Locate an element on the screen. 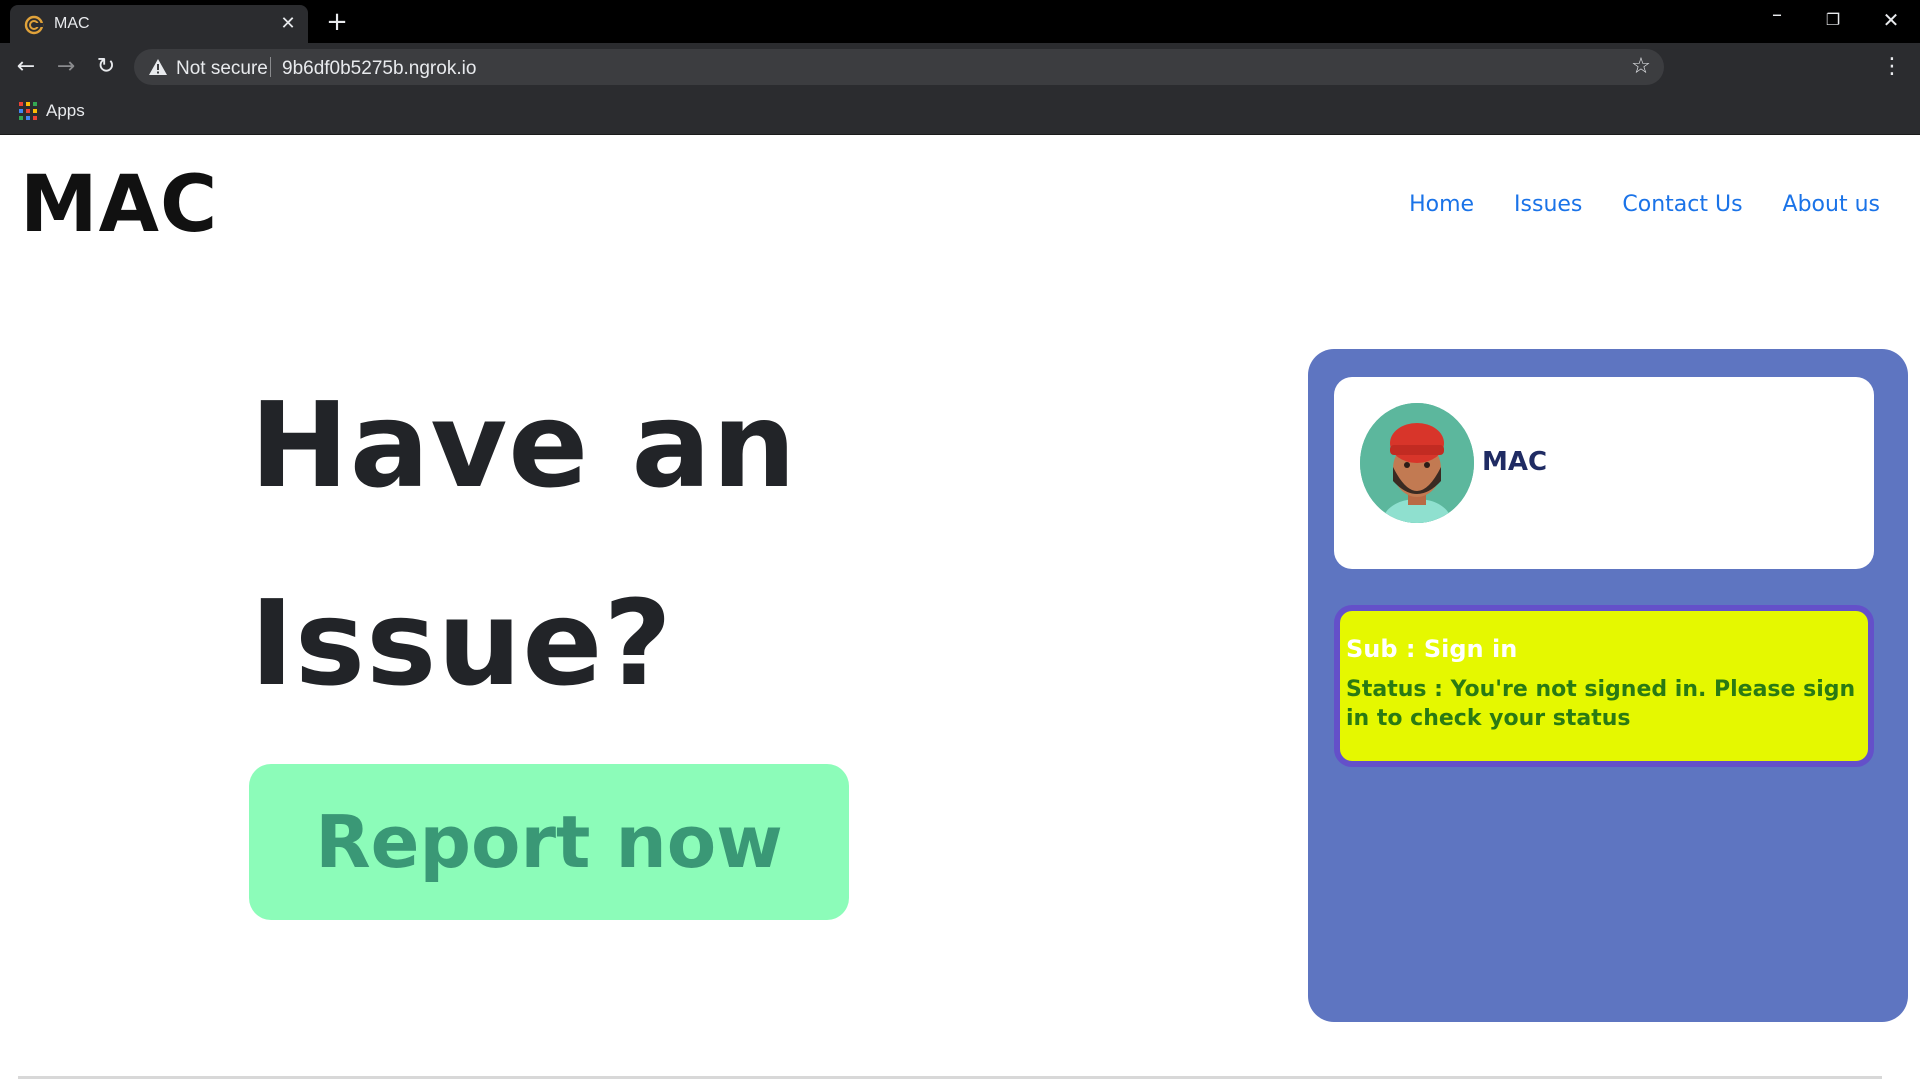  bookmark-apps: Apps is located at coordinates (65, 111).